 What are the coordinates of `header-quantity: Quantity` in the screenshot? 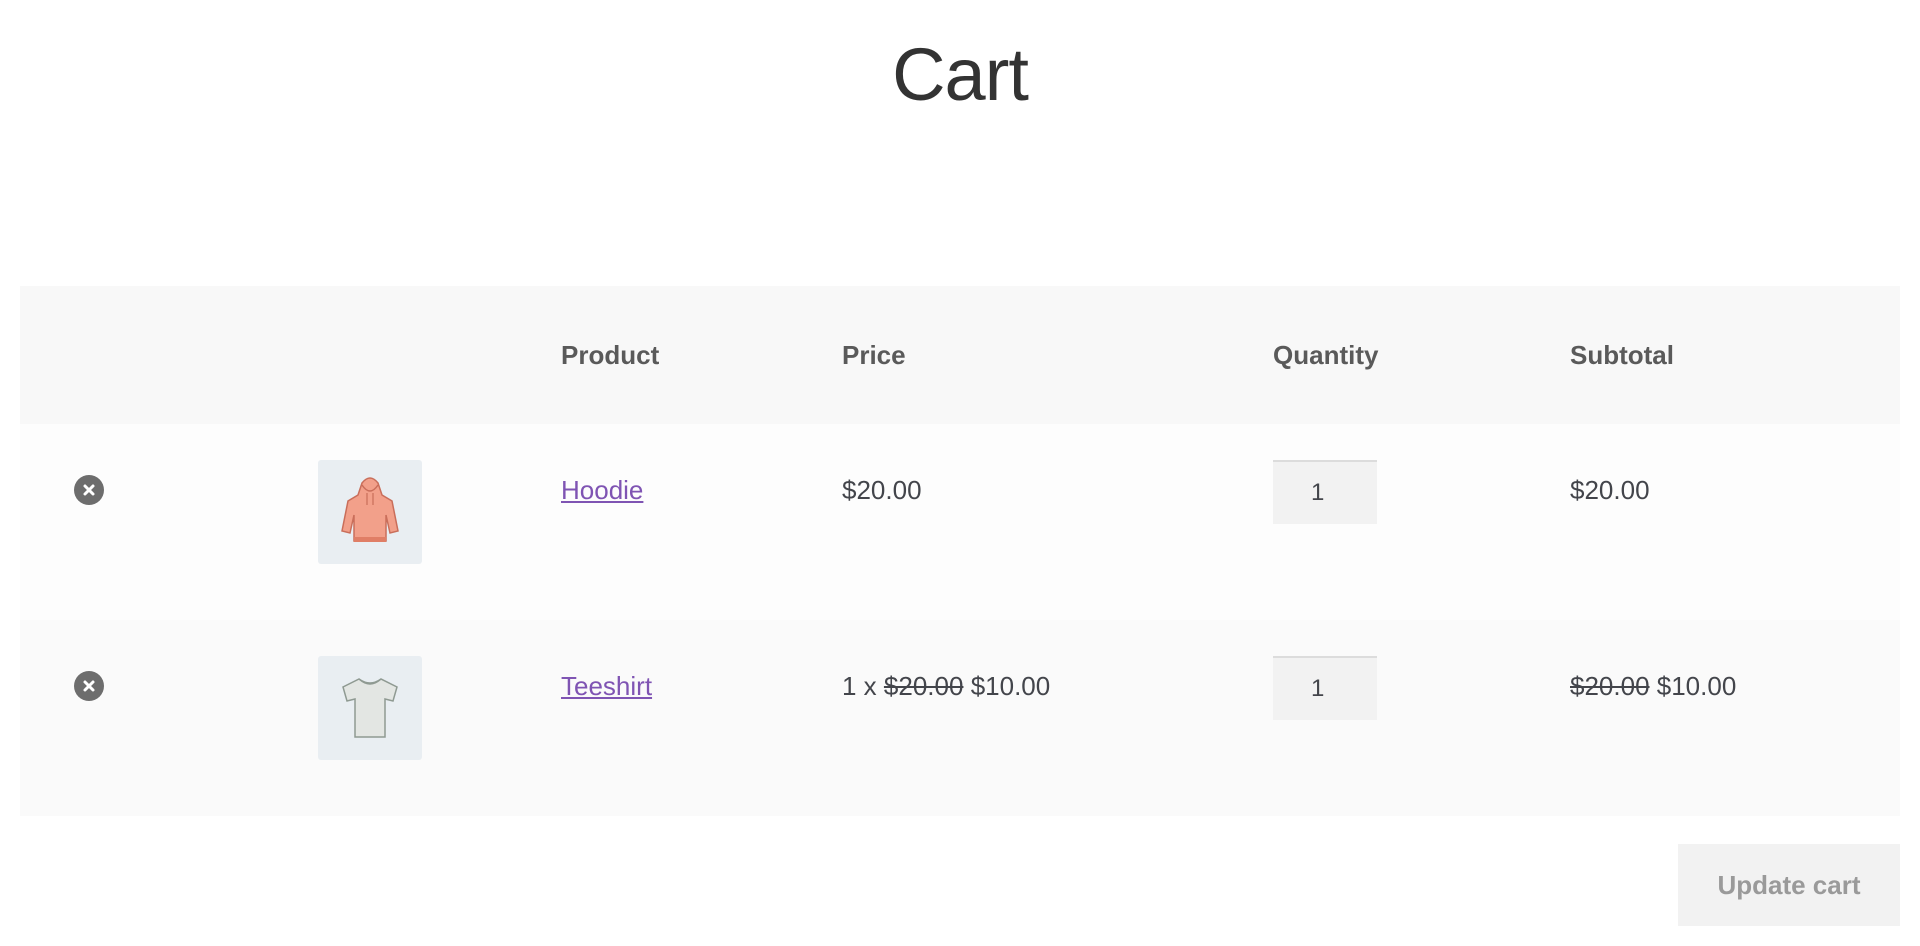 It's located at (1326, 354).